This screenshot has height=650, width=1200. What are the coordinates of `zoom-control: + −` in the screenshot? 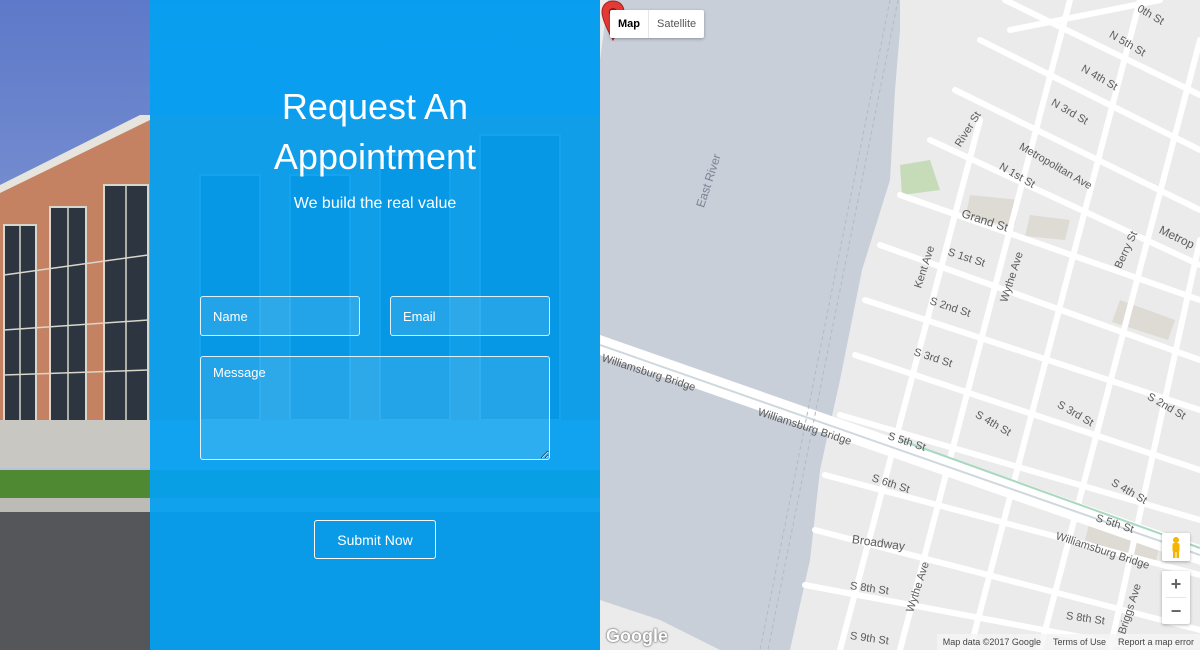 It's located at (1176, 597).